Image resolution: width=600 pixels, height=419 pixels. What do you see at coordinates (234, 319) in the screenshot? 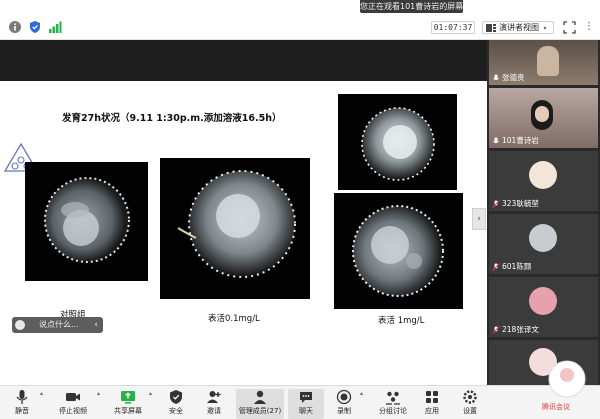
I see `caption-dose-01: 表活0.1mg/L` at bounding box center [234, 319].